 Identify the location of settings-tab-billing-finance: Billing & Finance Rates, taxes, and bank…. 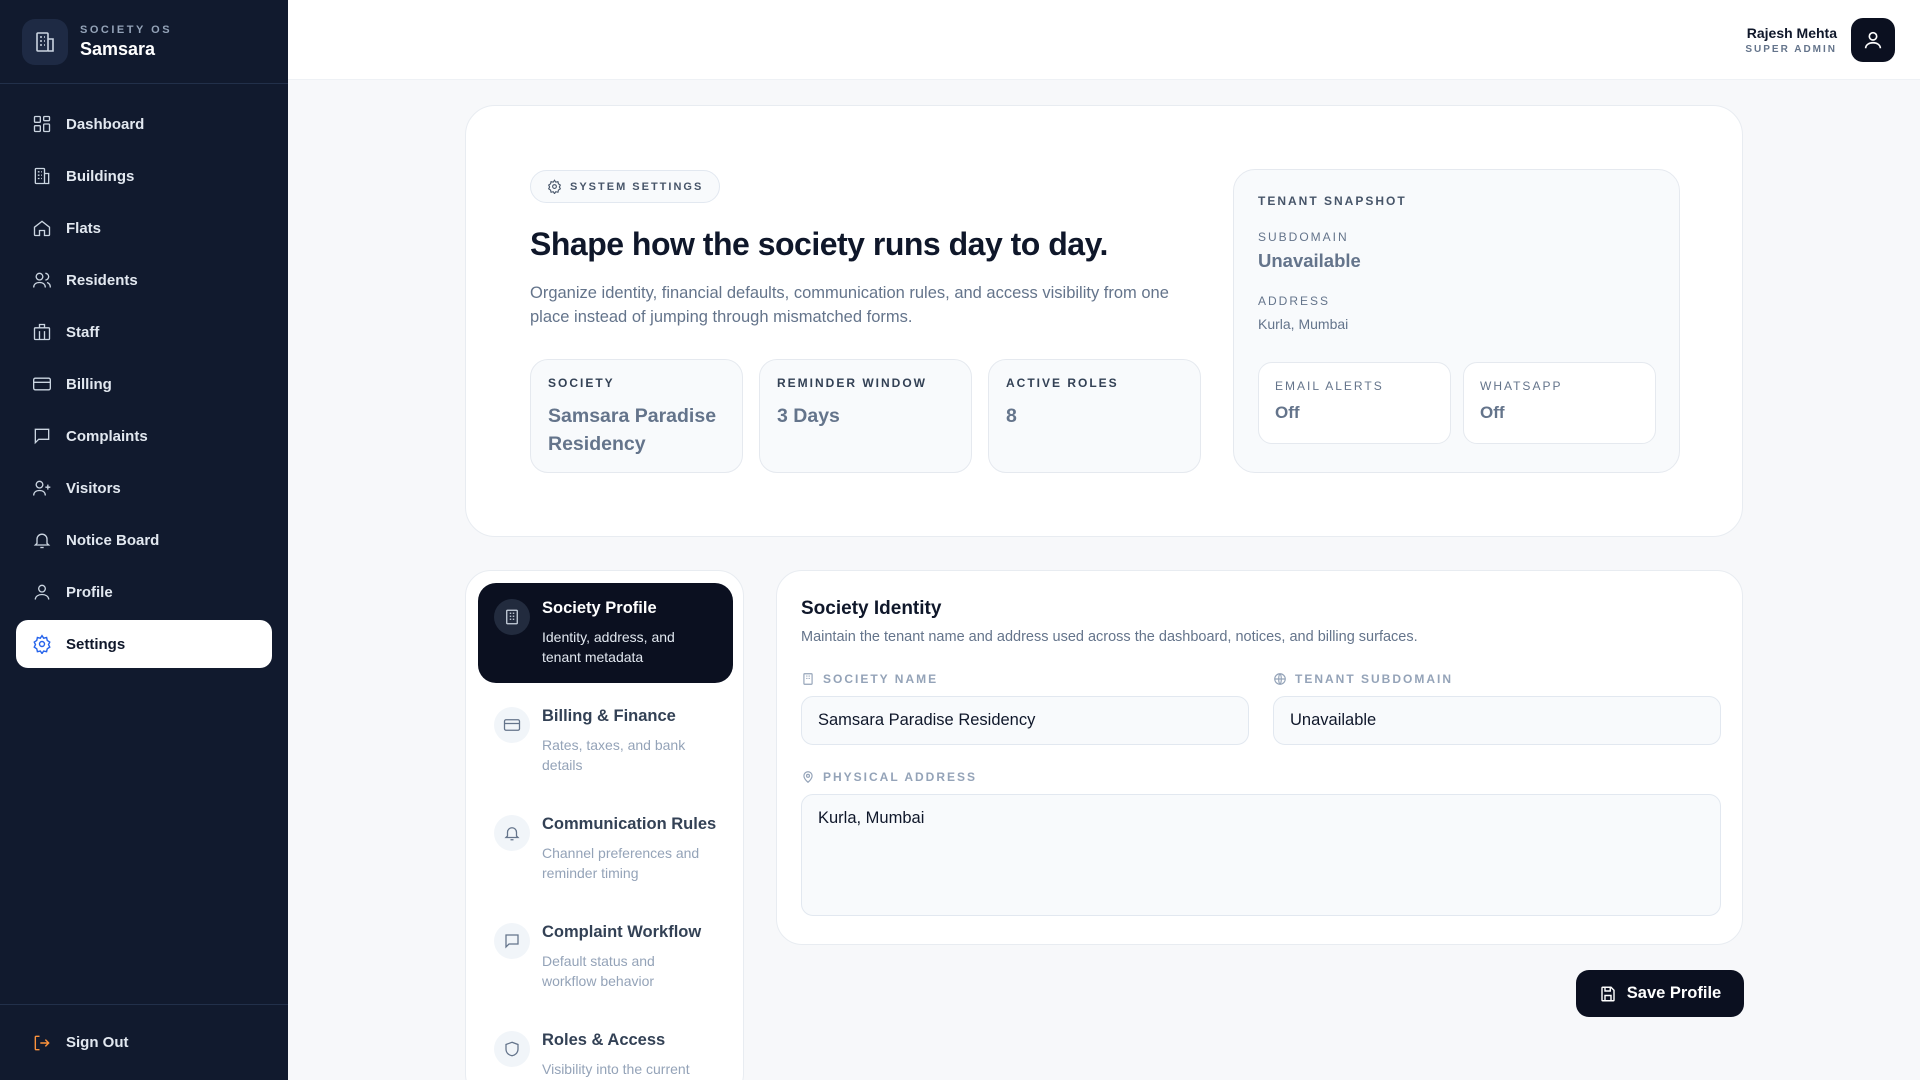
(605, 741).